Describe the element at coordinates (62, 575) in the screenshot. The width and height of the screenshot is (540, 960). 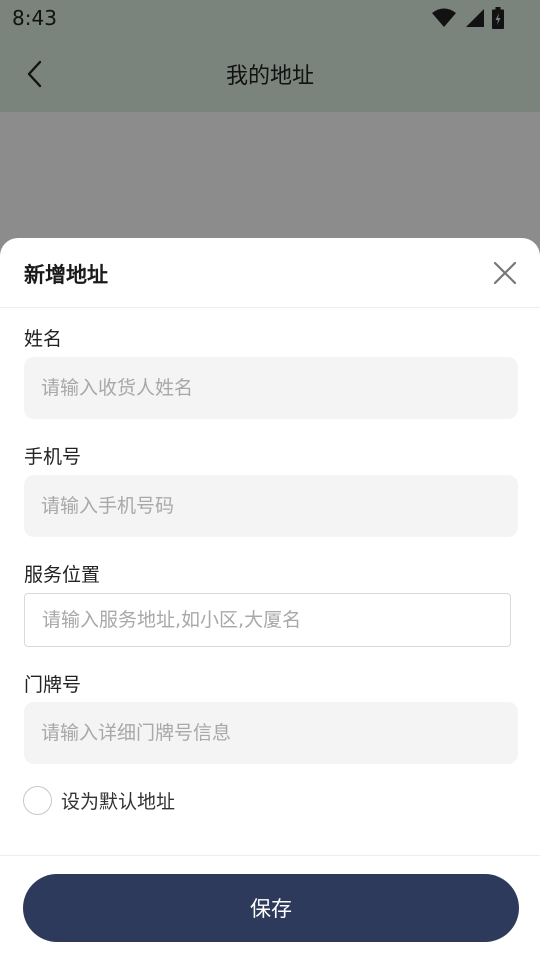
I see `location-label: 服务位置` at that location.